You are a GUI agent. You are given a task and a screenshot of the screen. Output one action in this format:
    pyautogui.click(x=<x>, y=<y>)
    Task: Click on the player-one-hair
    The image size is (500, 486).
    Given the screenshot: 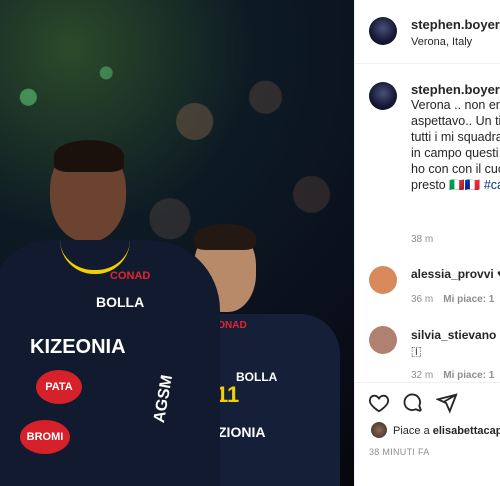 What is the action you would take?
    pyautogui.click(x=89, y=156)
    